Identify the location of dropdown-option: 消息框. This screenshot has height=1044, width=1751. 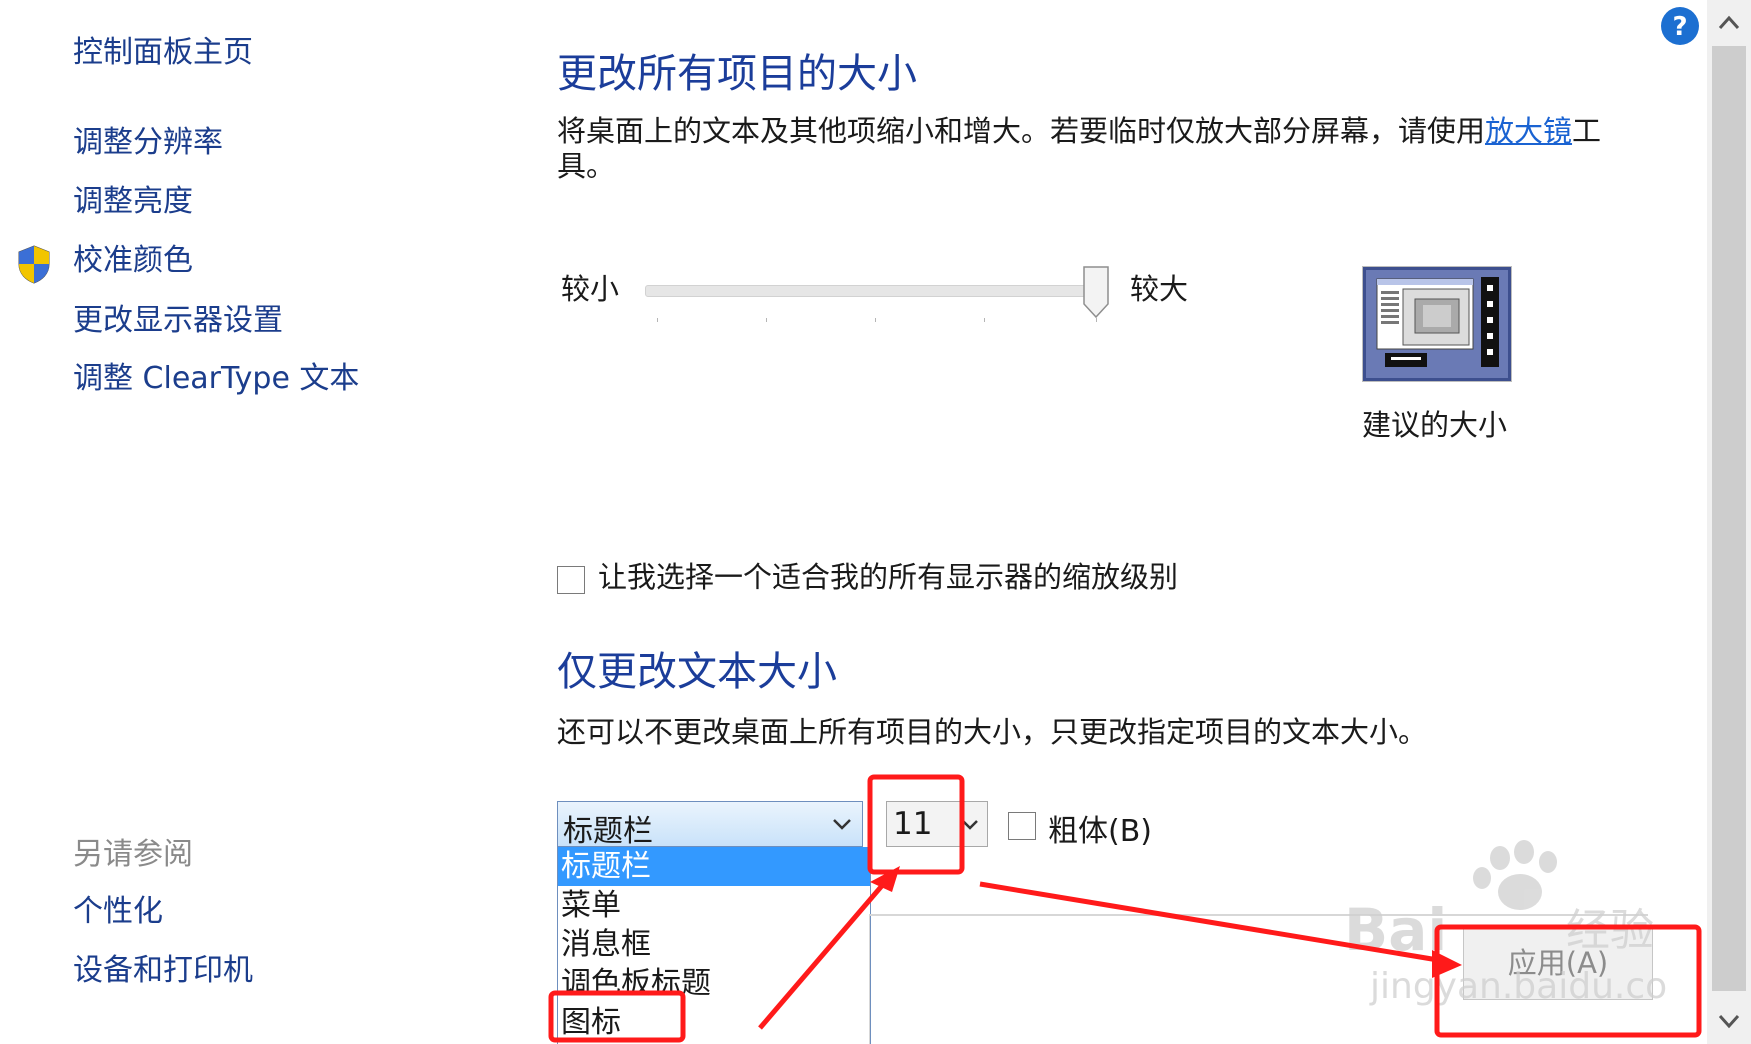
(714, 944).